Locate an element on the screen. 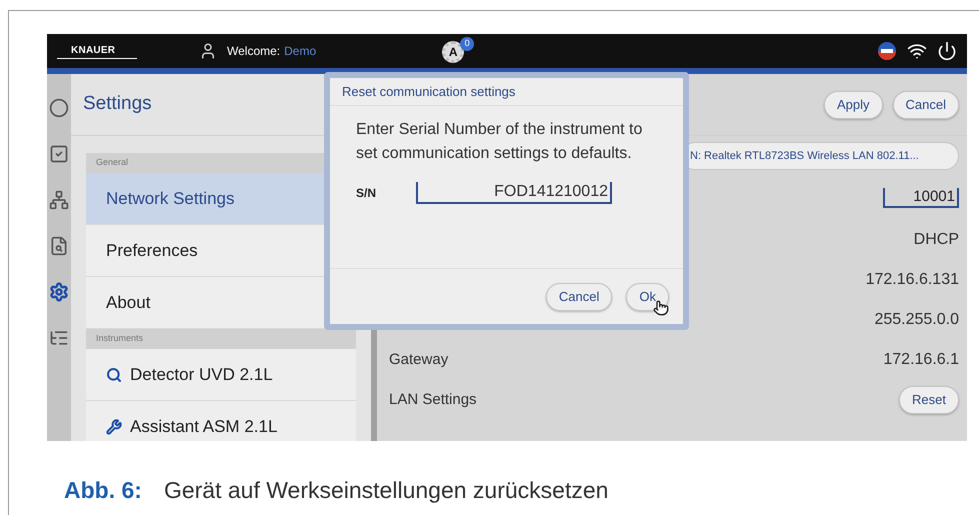 Image resolution: width=979 pixels, height=515 pixels. hand-cursor-icon is located at coordinates (661, 308).